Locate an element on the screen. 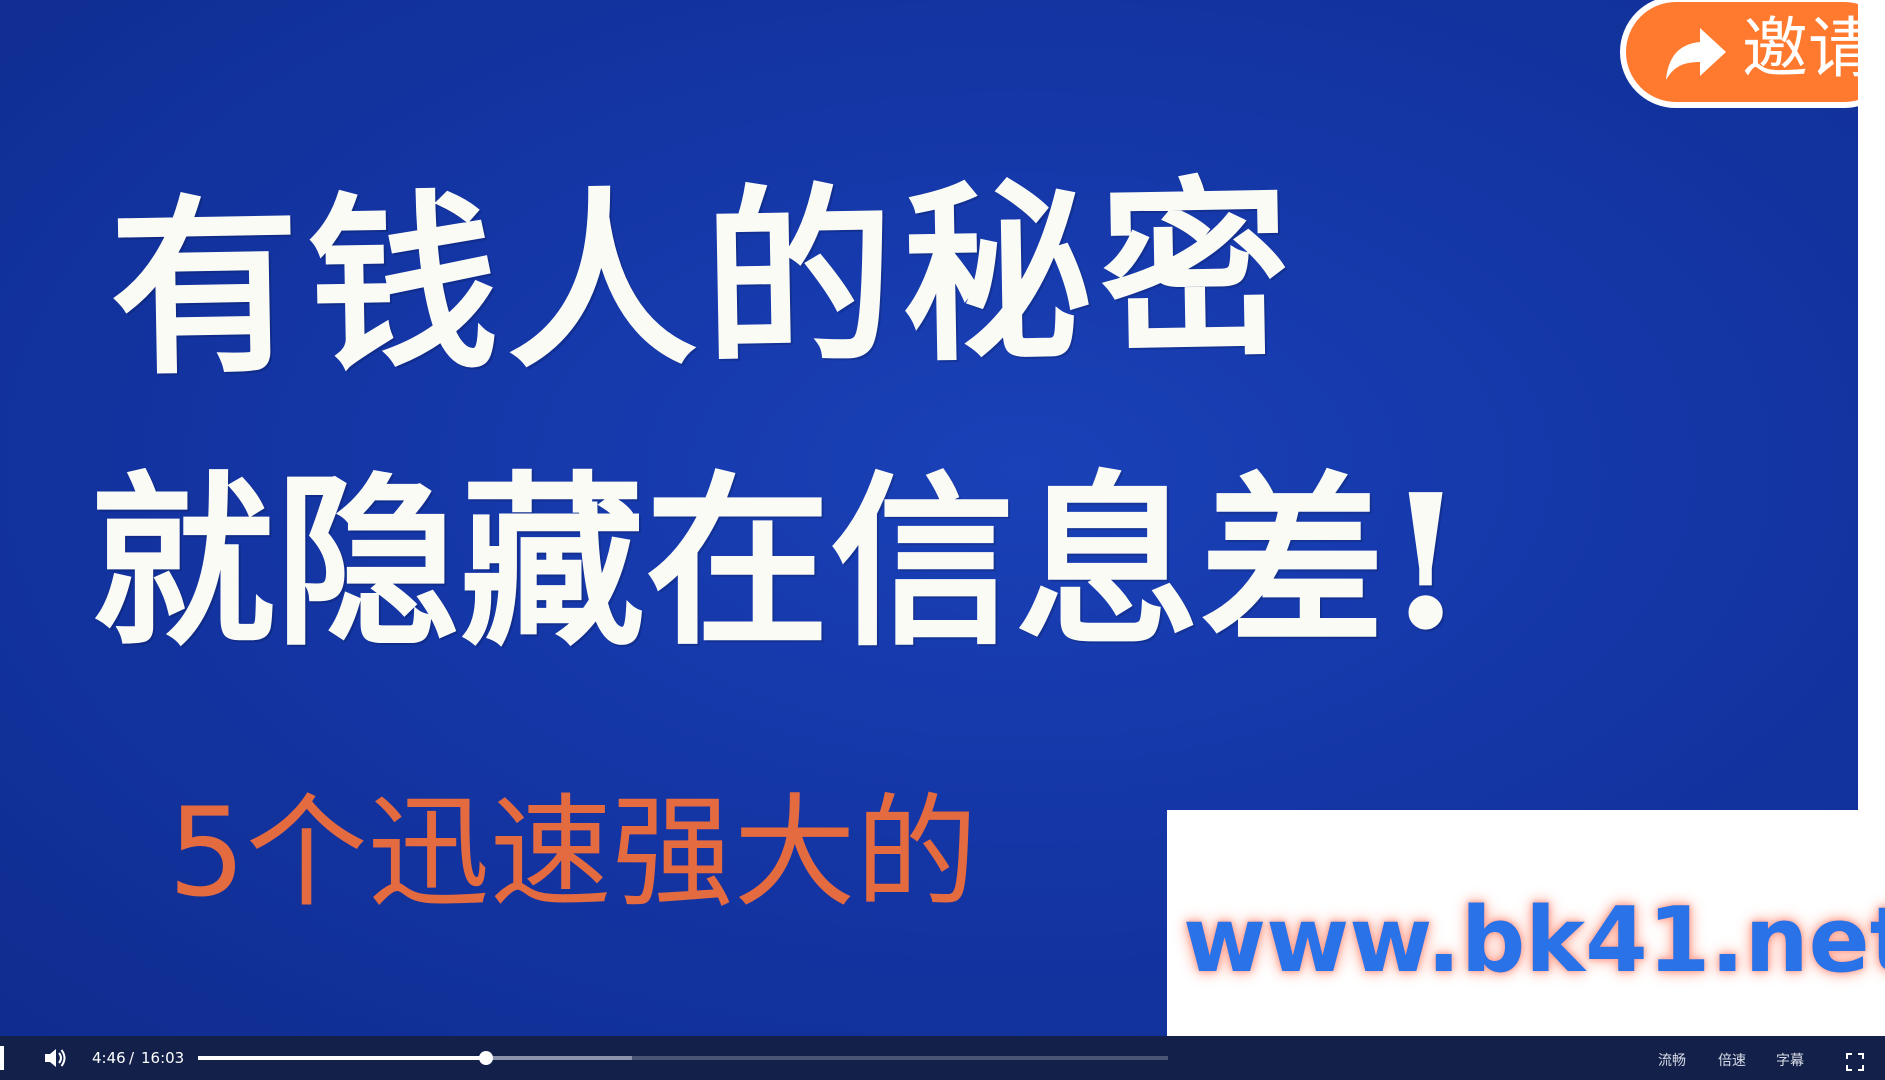  subtitle-button: 字幕 is located at coordinates (1790, 1061).